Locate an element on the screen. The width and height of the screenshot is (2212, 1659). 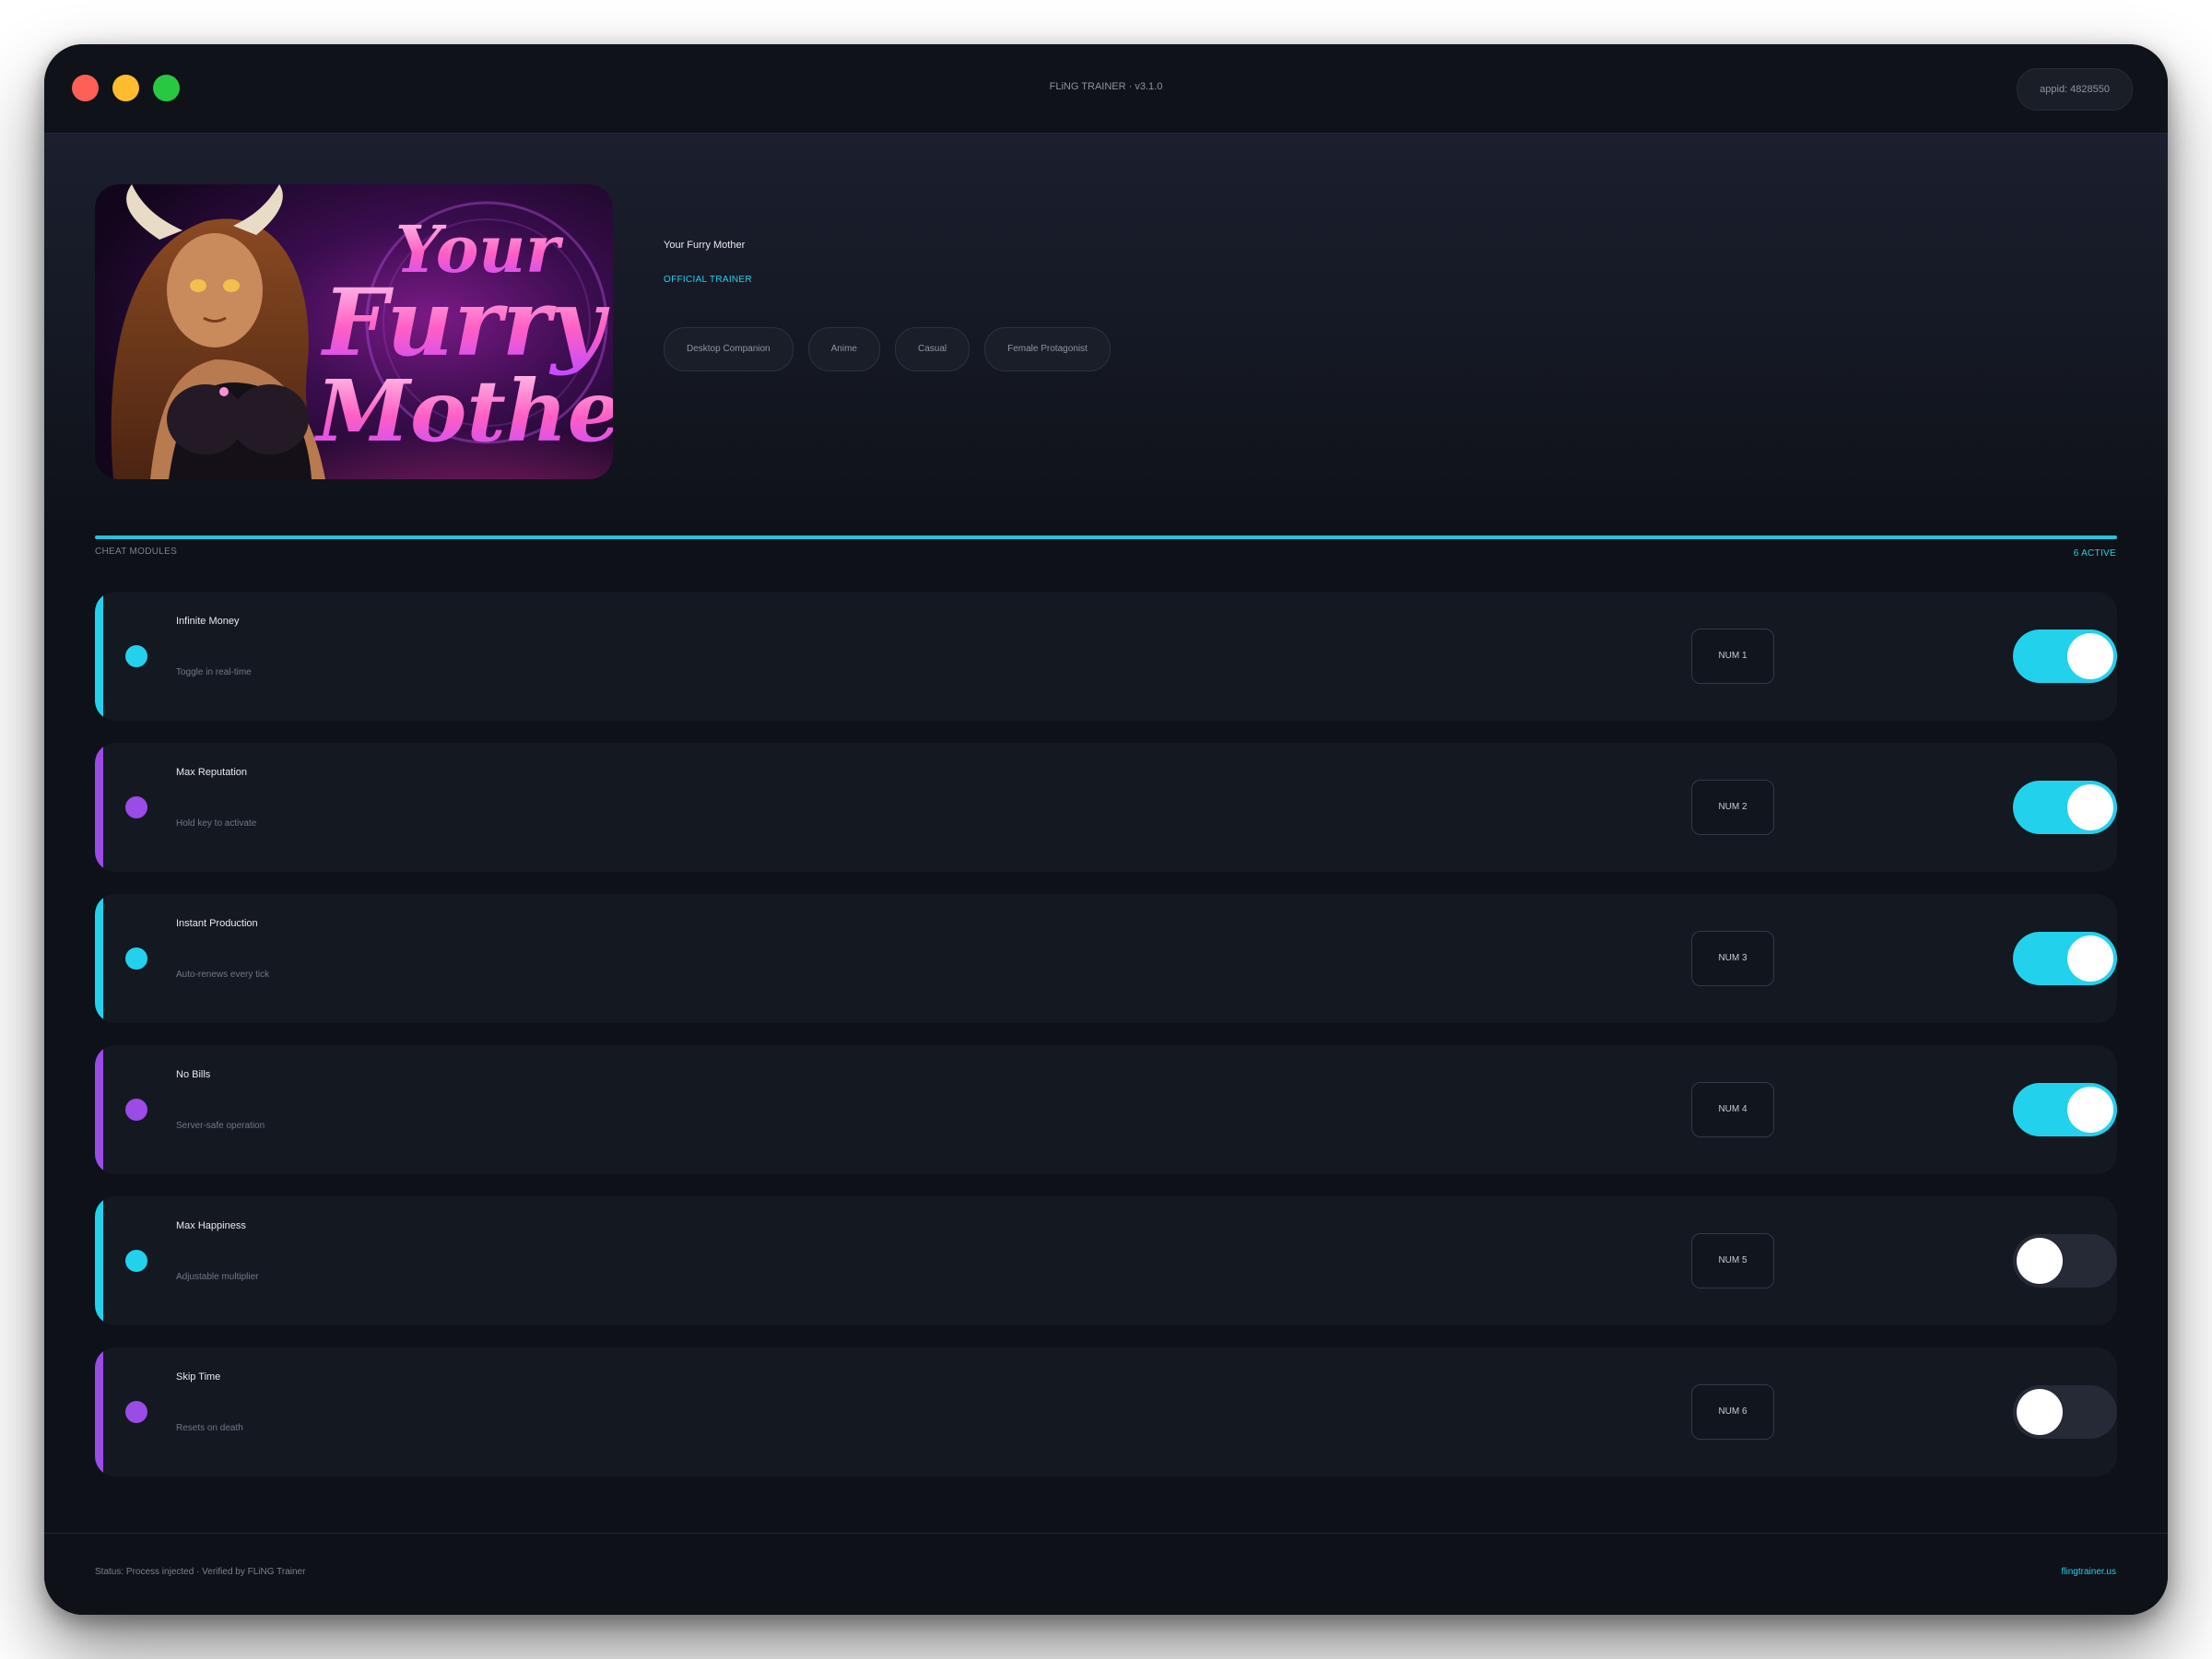
cheat-card-skip-time: Skip Time Resets on death NUM 6 is located at coordinates (1106, 1412).